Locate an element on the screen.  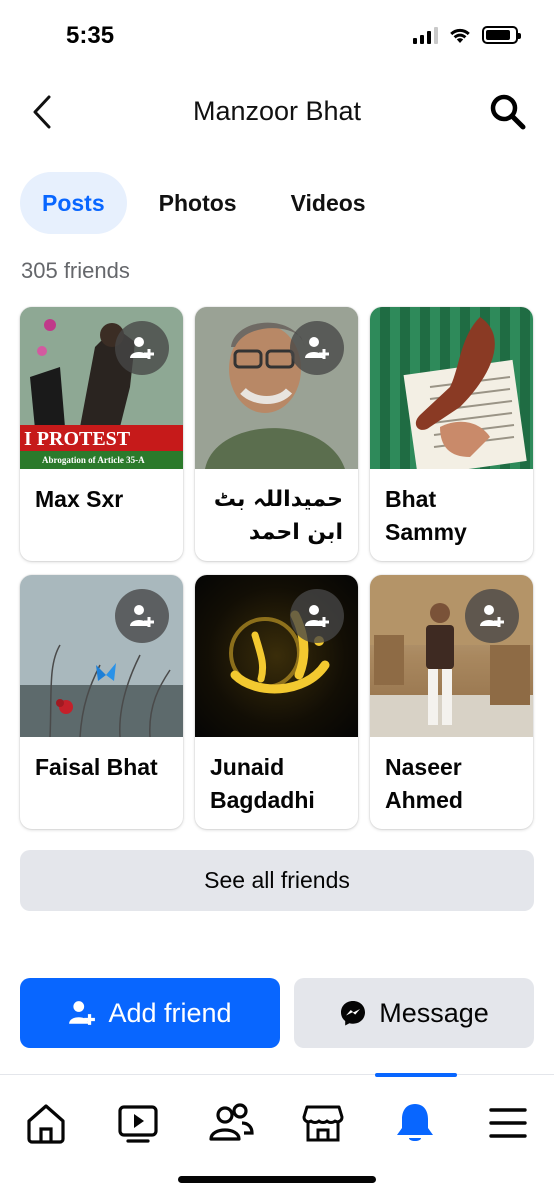
friend-name: Bhat Sammy is located at coordinates (426, 515).